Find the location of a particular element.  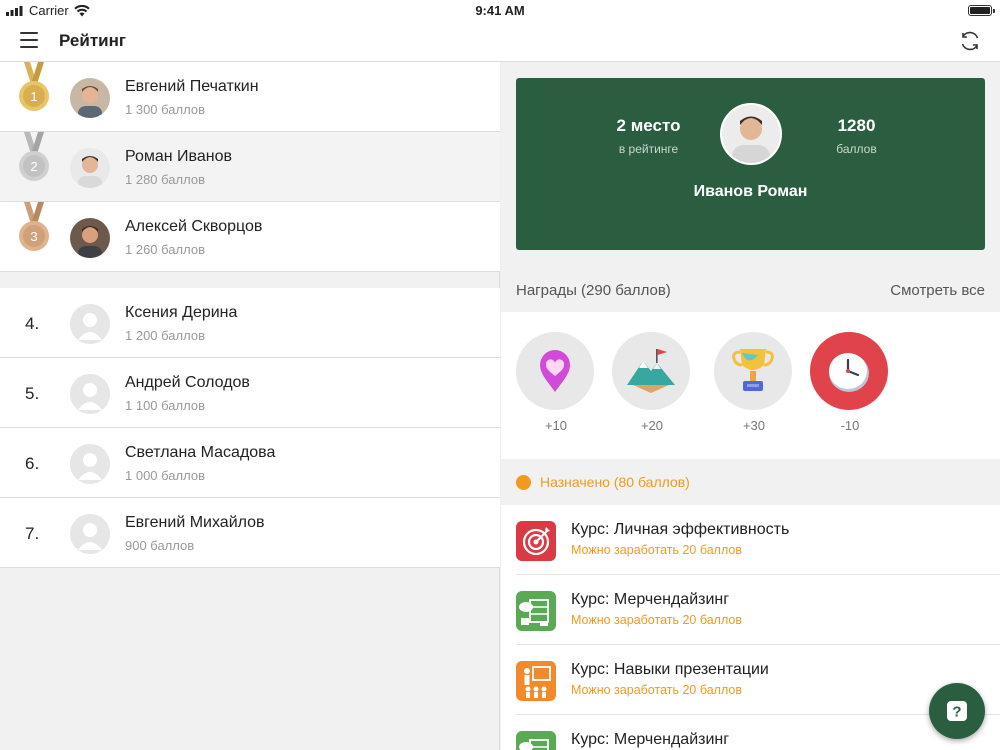

award-value: -10 is located at coordinates (850, 425).